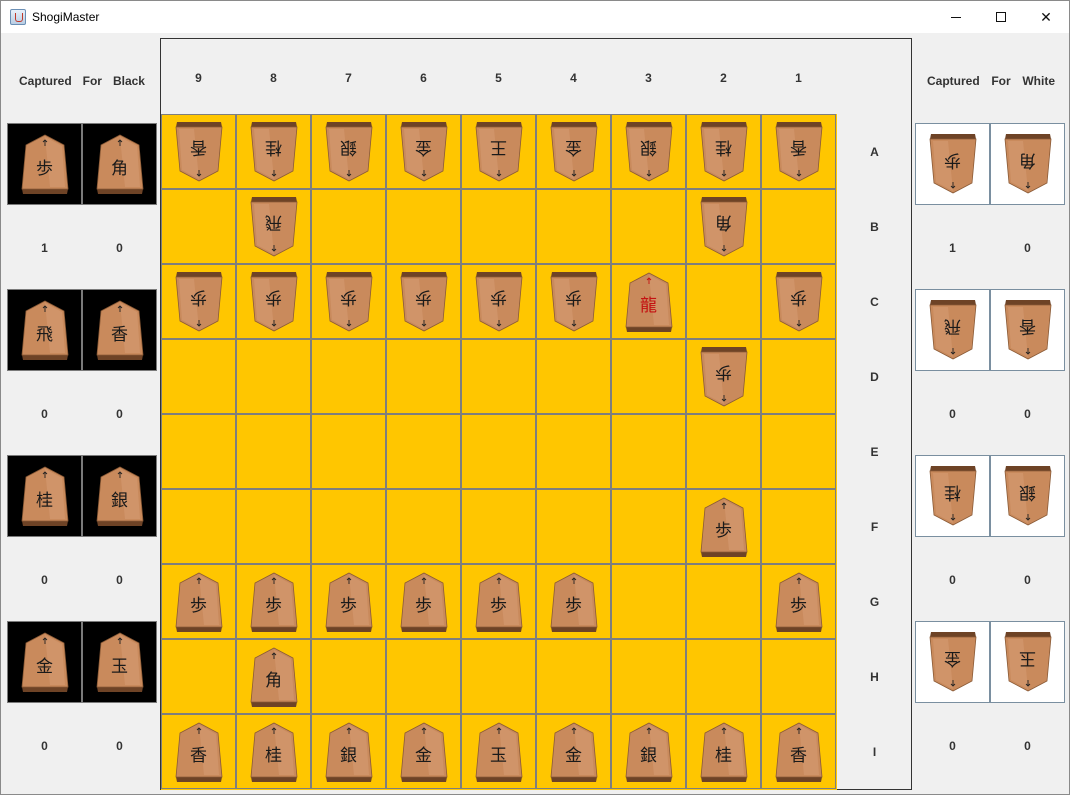  I want to click on captured-piece-slot: 銀, so click(119, 496).